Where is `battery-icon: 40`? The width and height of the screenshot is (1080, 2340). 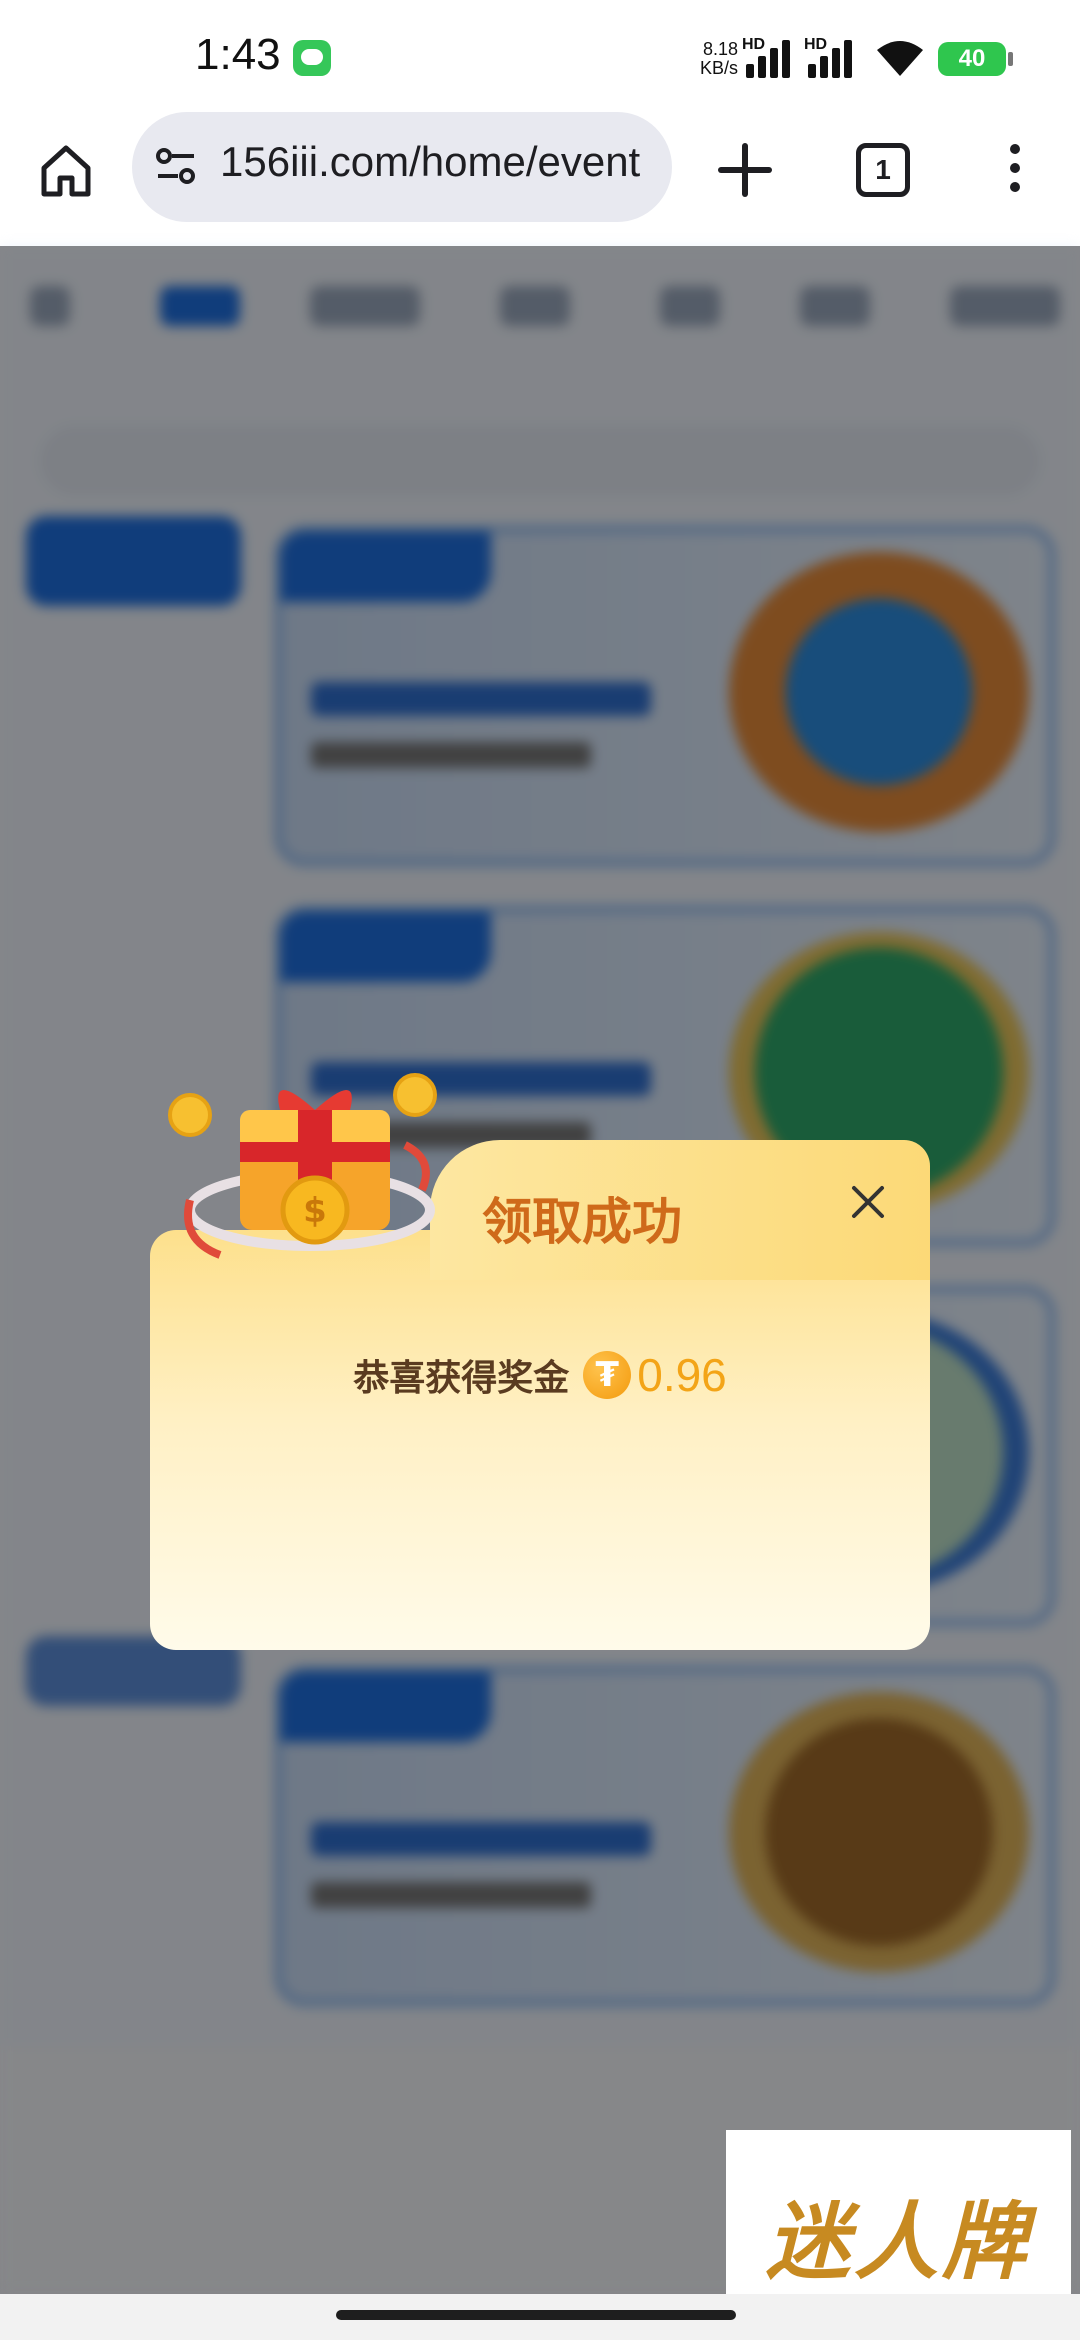 battery-icon: 40 is located at coordinates (972, 59).